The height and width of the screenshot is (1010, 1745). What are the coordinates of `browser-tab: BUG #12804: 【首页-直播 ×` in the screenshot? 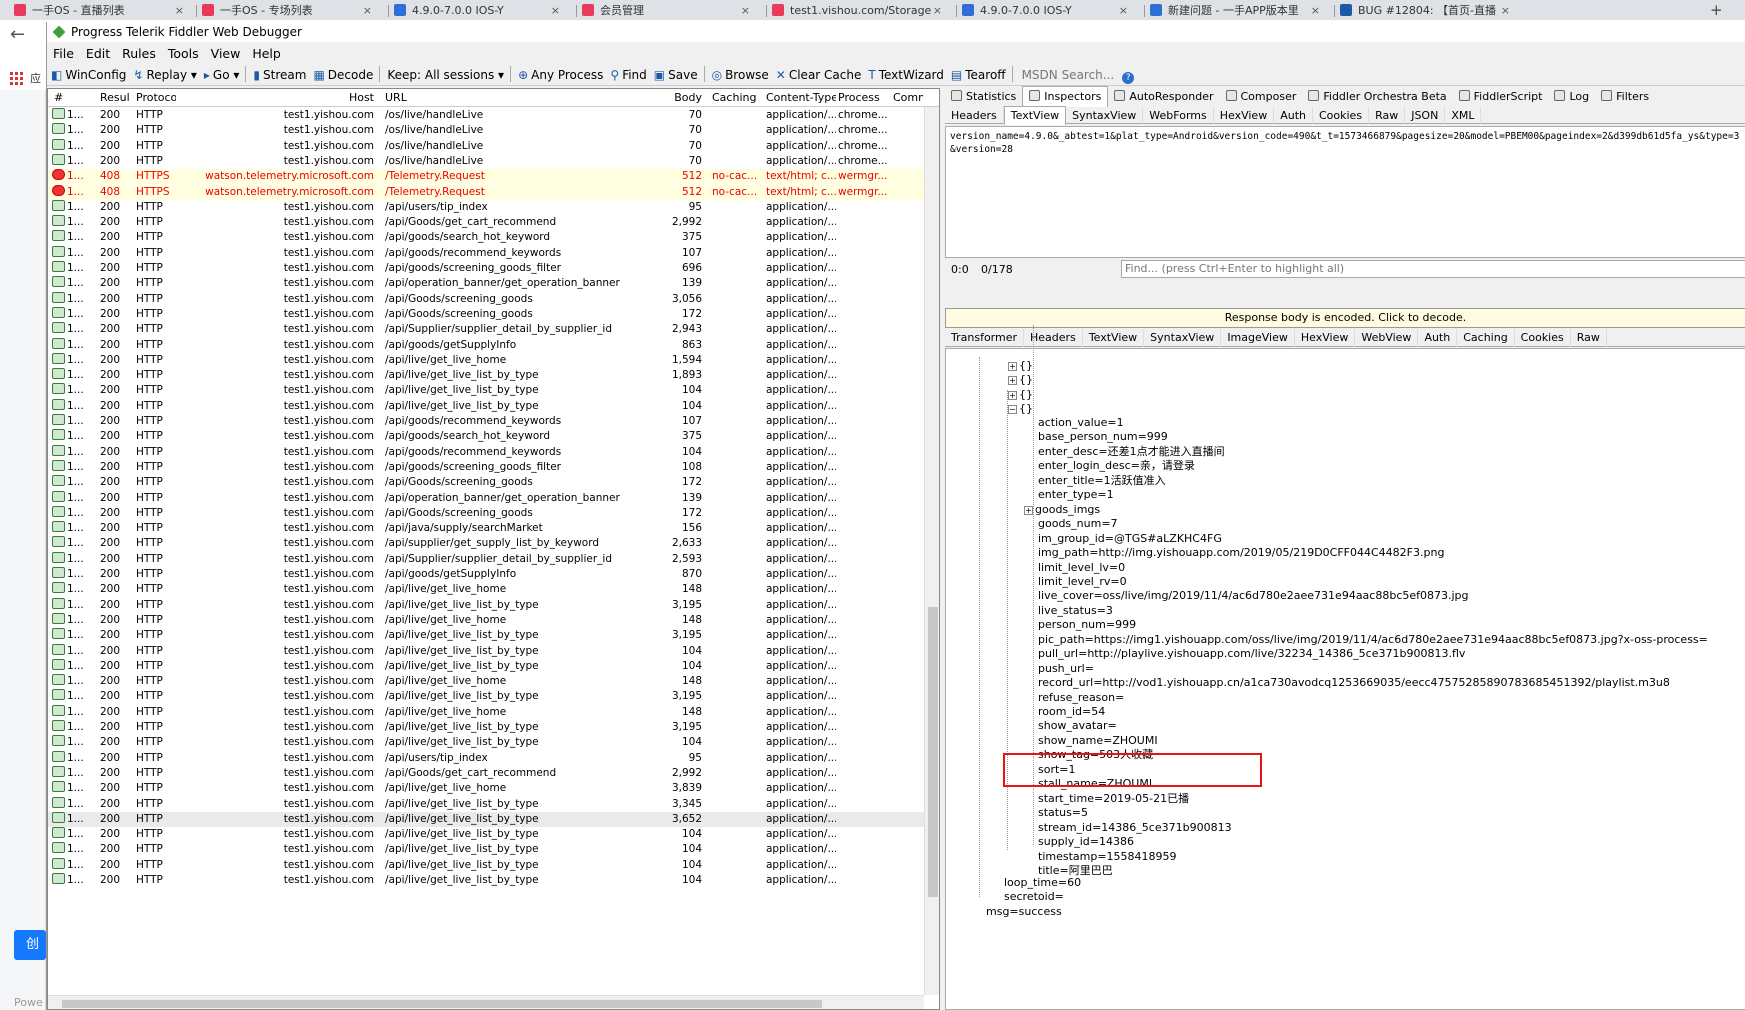 It's located at (1428, 11).